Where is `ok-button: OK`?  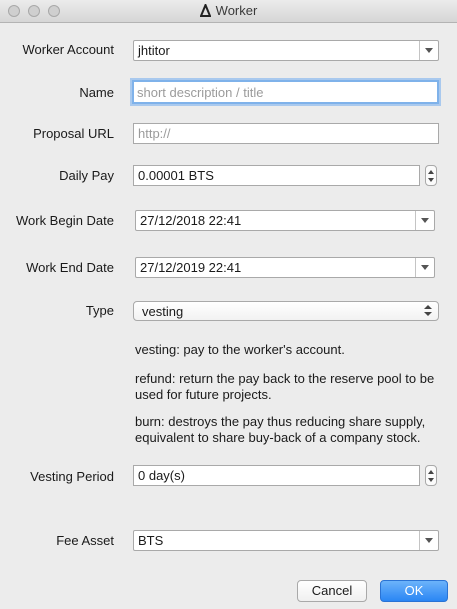 ok-button: OK is located at coordinates (414, 591).